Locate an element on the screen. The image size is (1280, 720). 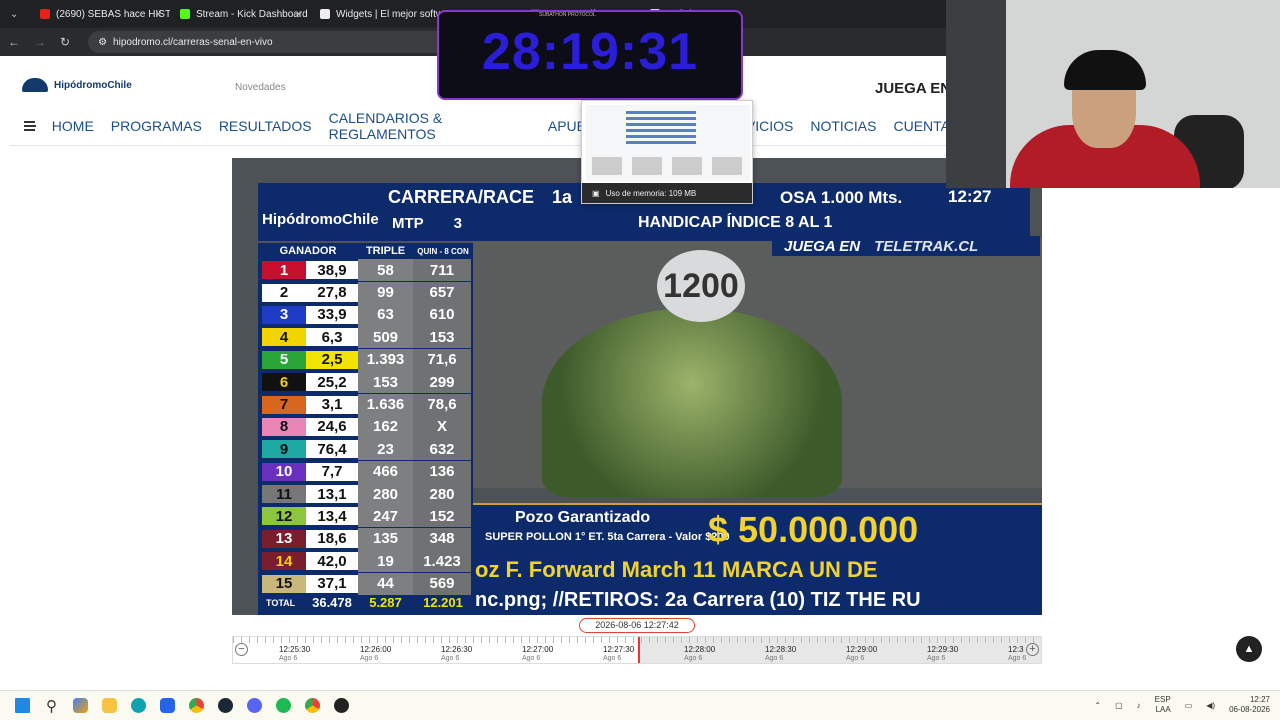
scroll-top-button: ▲ is located at coordinates (1249, 649).